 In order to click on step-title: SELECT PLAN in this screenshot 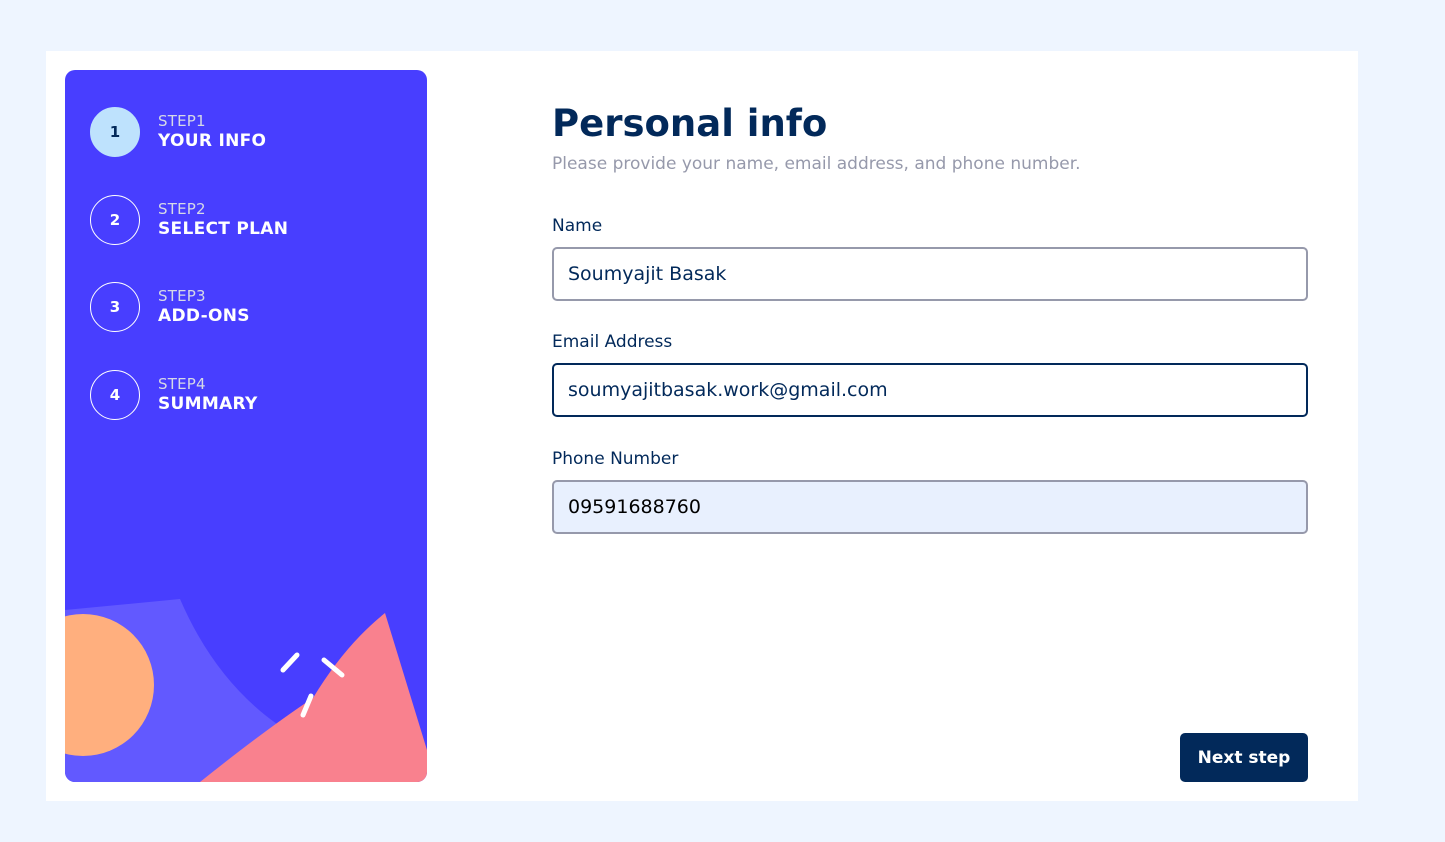, I will do `click(223, 228)`.